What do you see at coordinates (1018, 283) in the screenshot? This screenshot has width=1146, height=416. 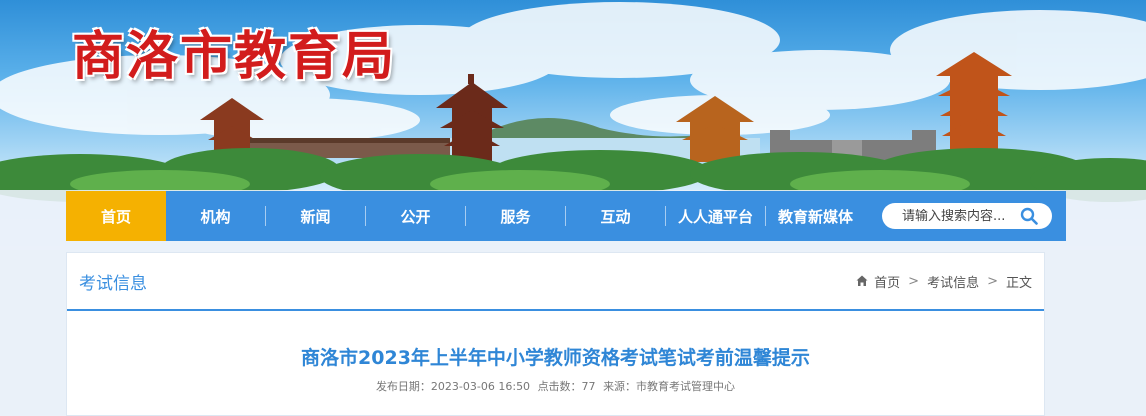 I see `breadcrumb-current: 正文` at bounding box center [1018, 283].